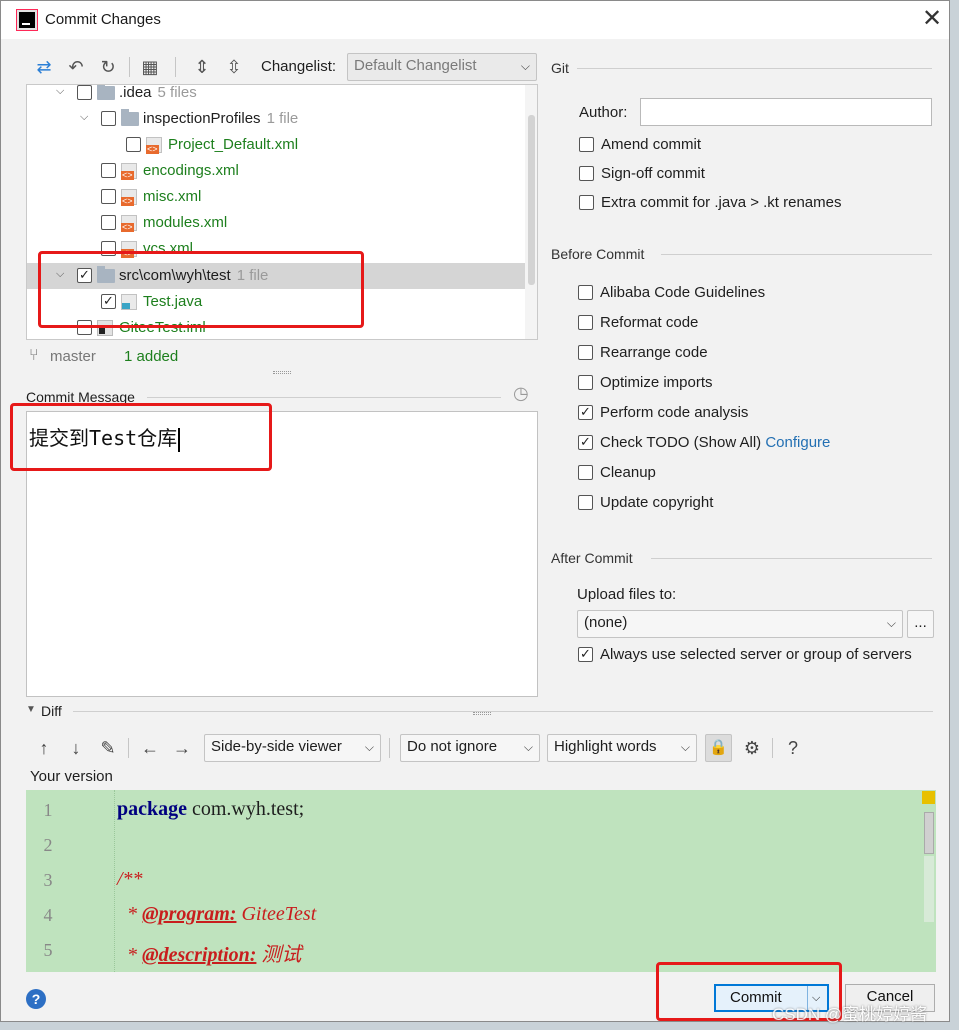 The height and width of the screenshot is (1030, 959). What do you see at coordinates (521, 393) in the screenshot?
I see `history-clock-icon: ◷` at bounding box center [521, 393].